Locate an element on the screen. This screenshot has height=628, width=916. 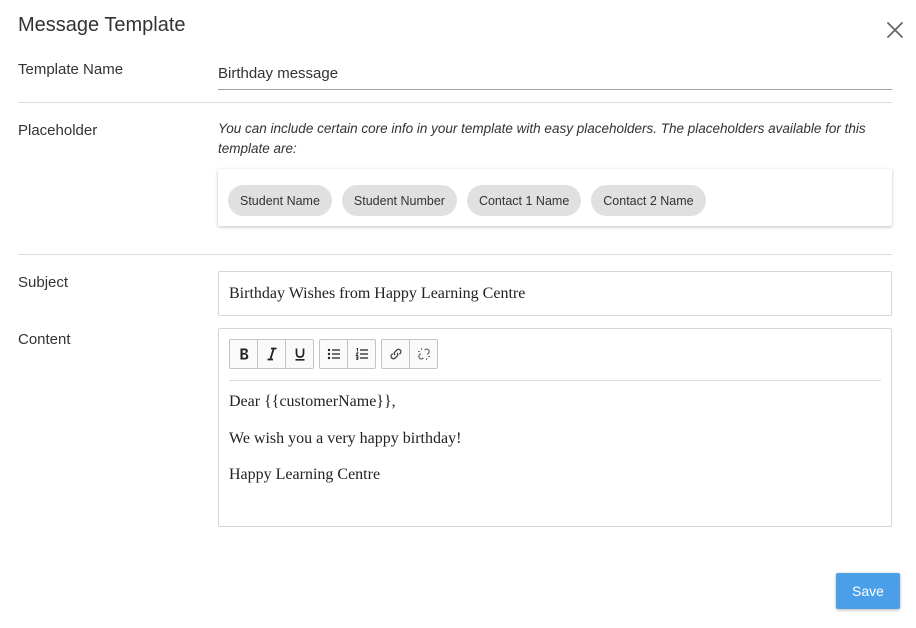
format-group is located at coordinates (271, 354).